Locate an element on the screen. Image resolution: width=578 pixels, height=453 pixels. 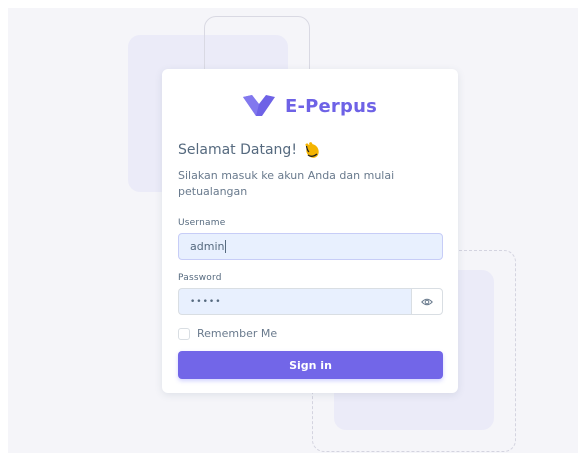
username-label: Username is located at coordinates (202, 223).